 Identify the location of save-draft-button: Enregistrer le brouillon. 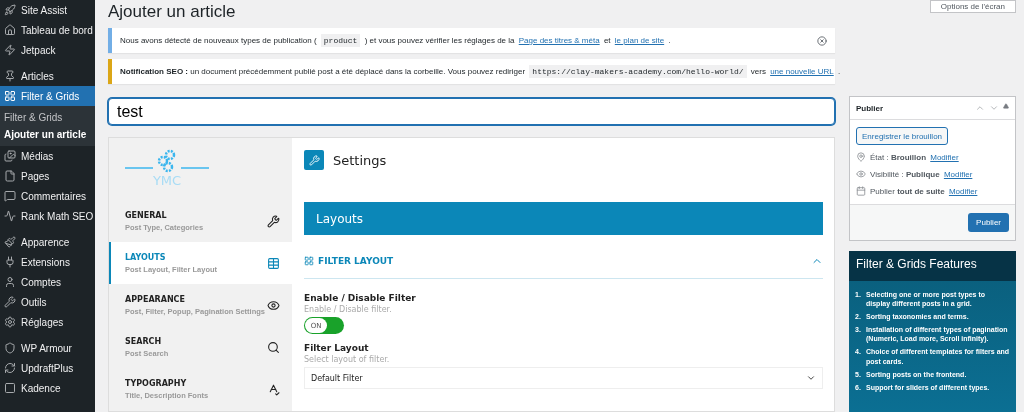
(902, 136).